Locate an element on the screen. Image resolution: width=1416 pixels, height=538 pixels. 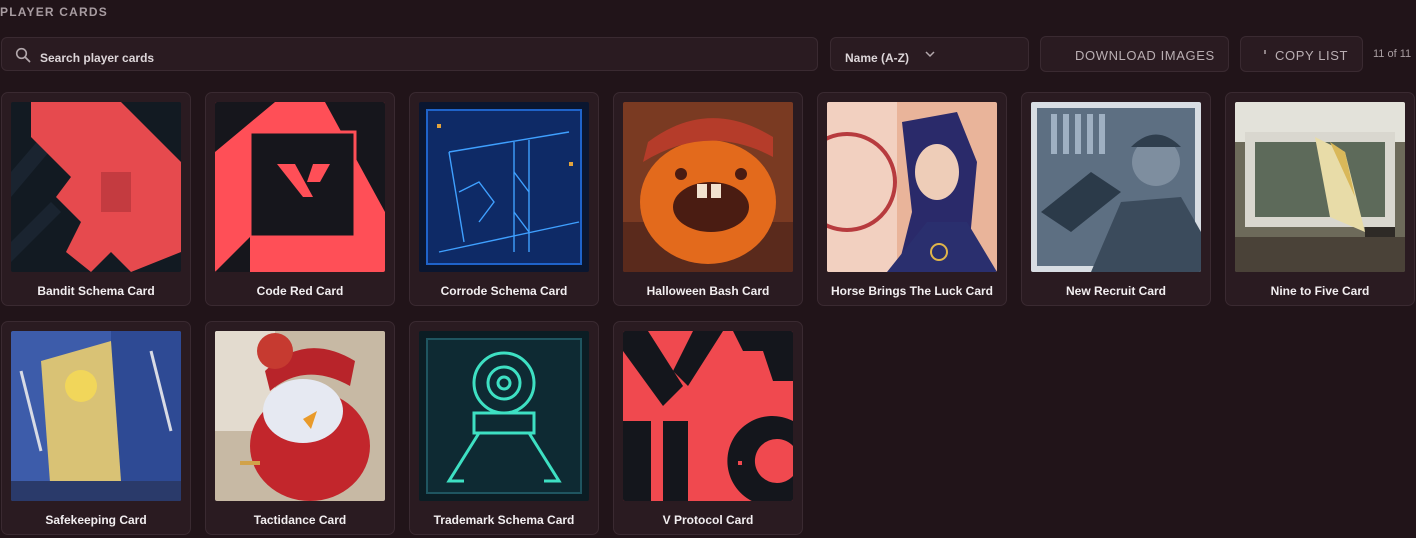
download-images-button: DOWNLOAD IMAGES is located at coordinates (1134, 54).